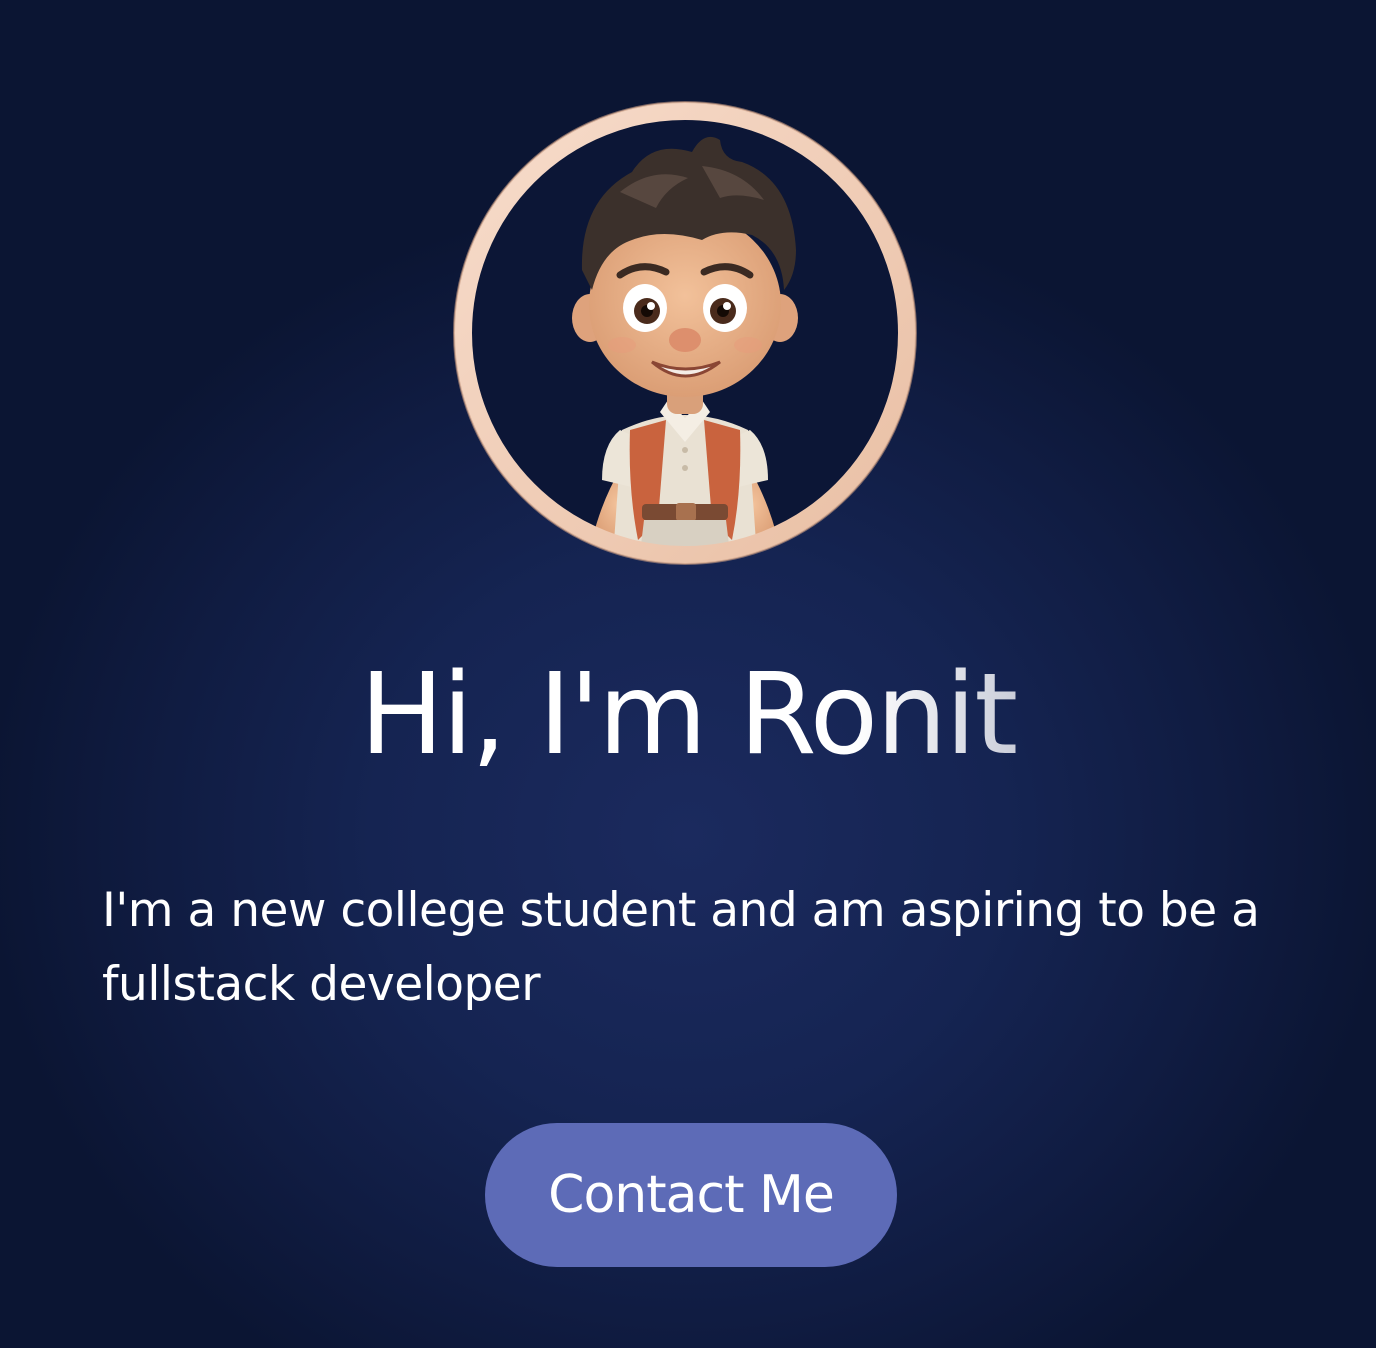 This screenshot has height=1348, width=1376. I want to click on contact-me-button: Contact Me, so click(691, 1195).